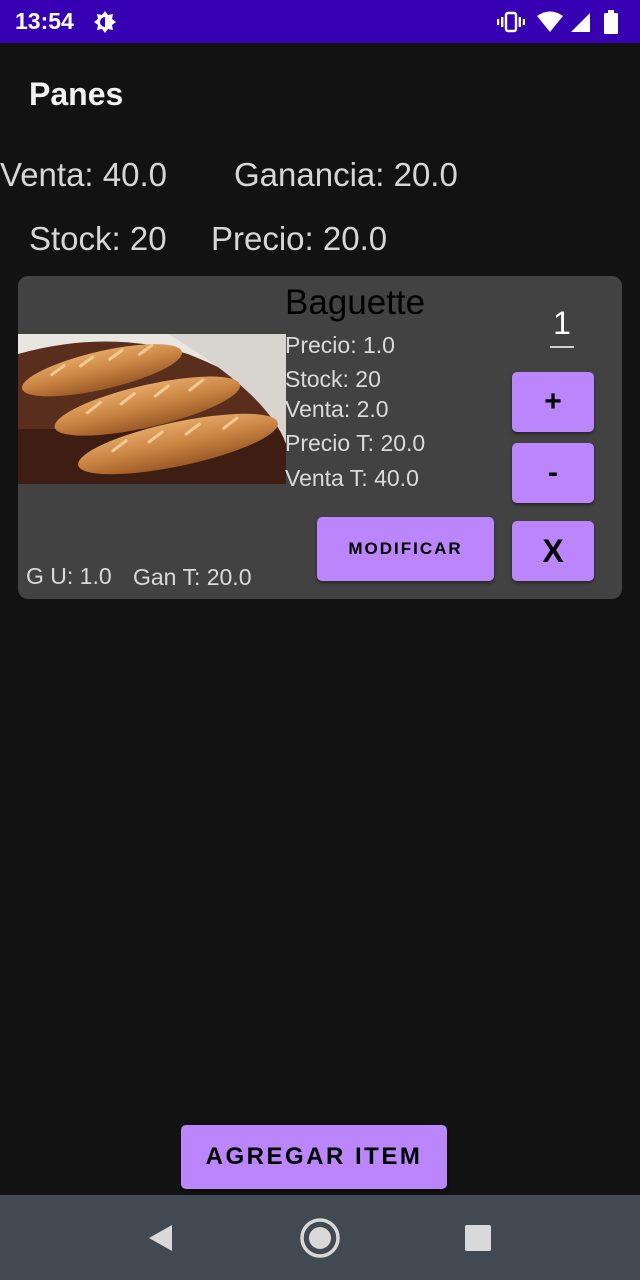 This screenshot has height=1280, width=640. I want to click on add-item-button: AGREGAR ITEM, so click(314, 1157).